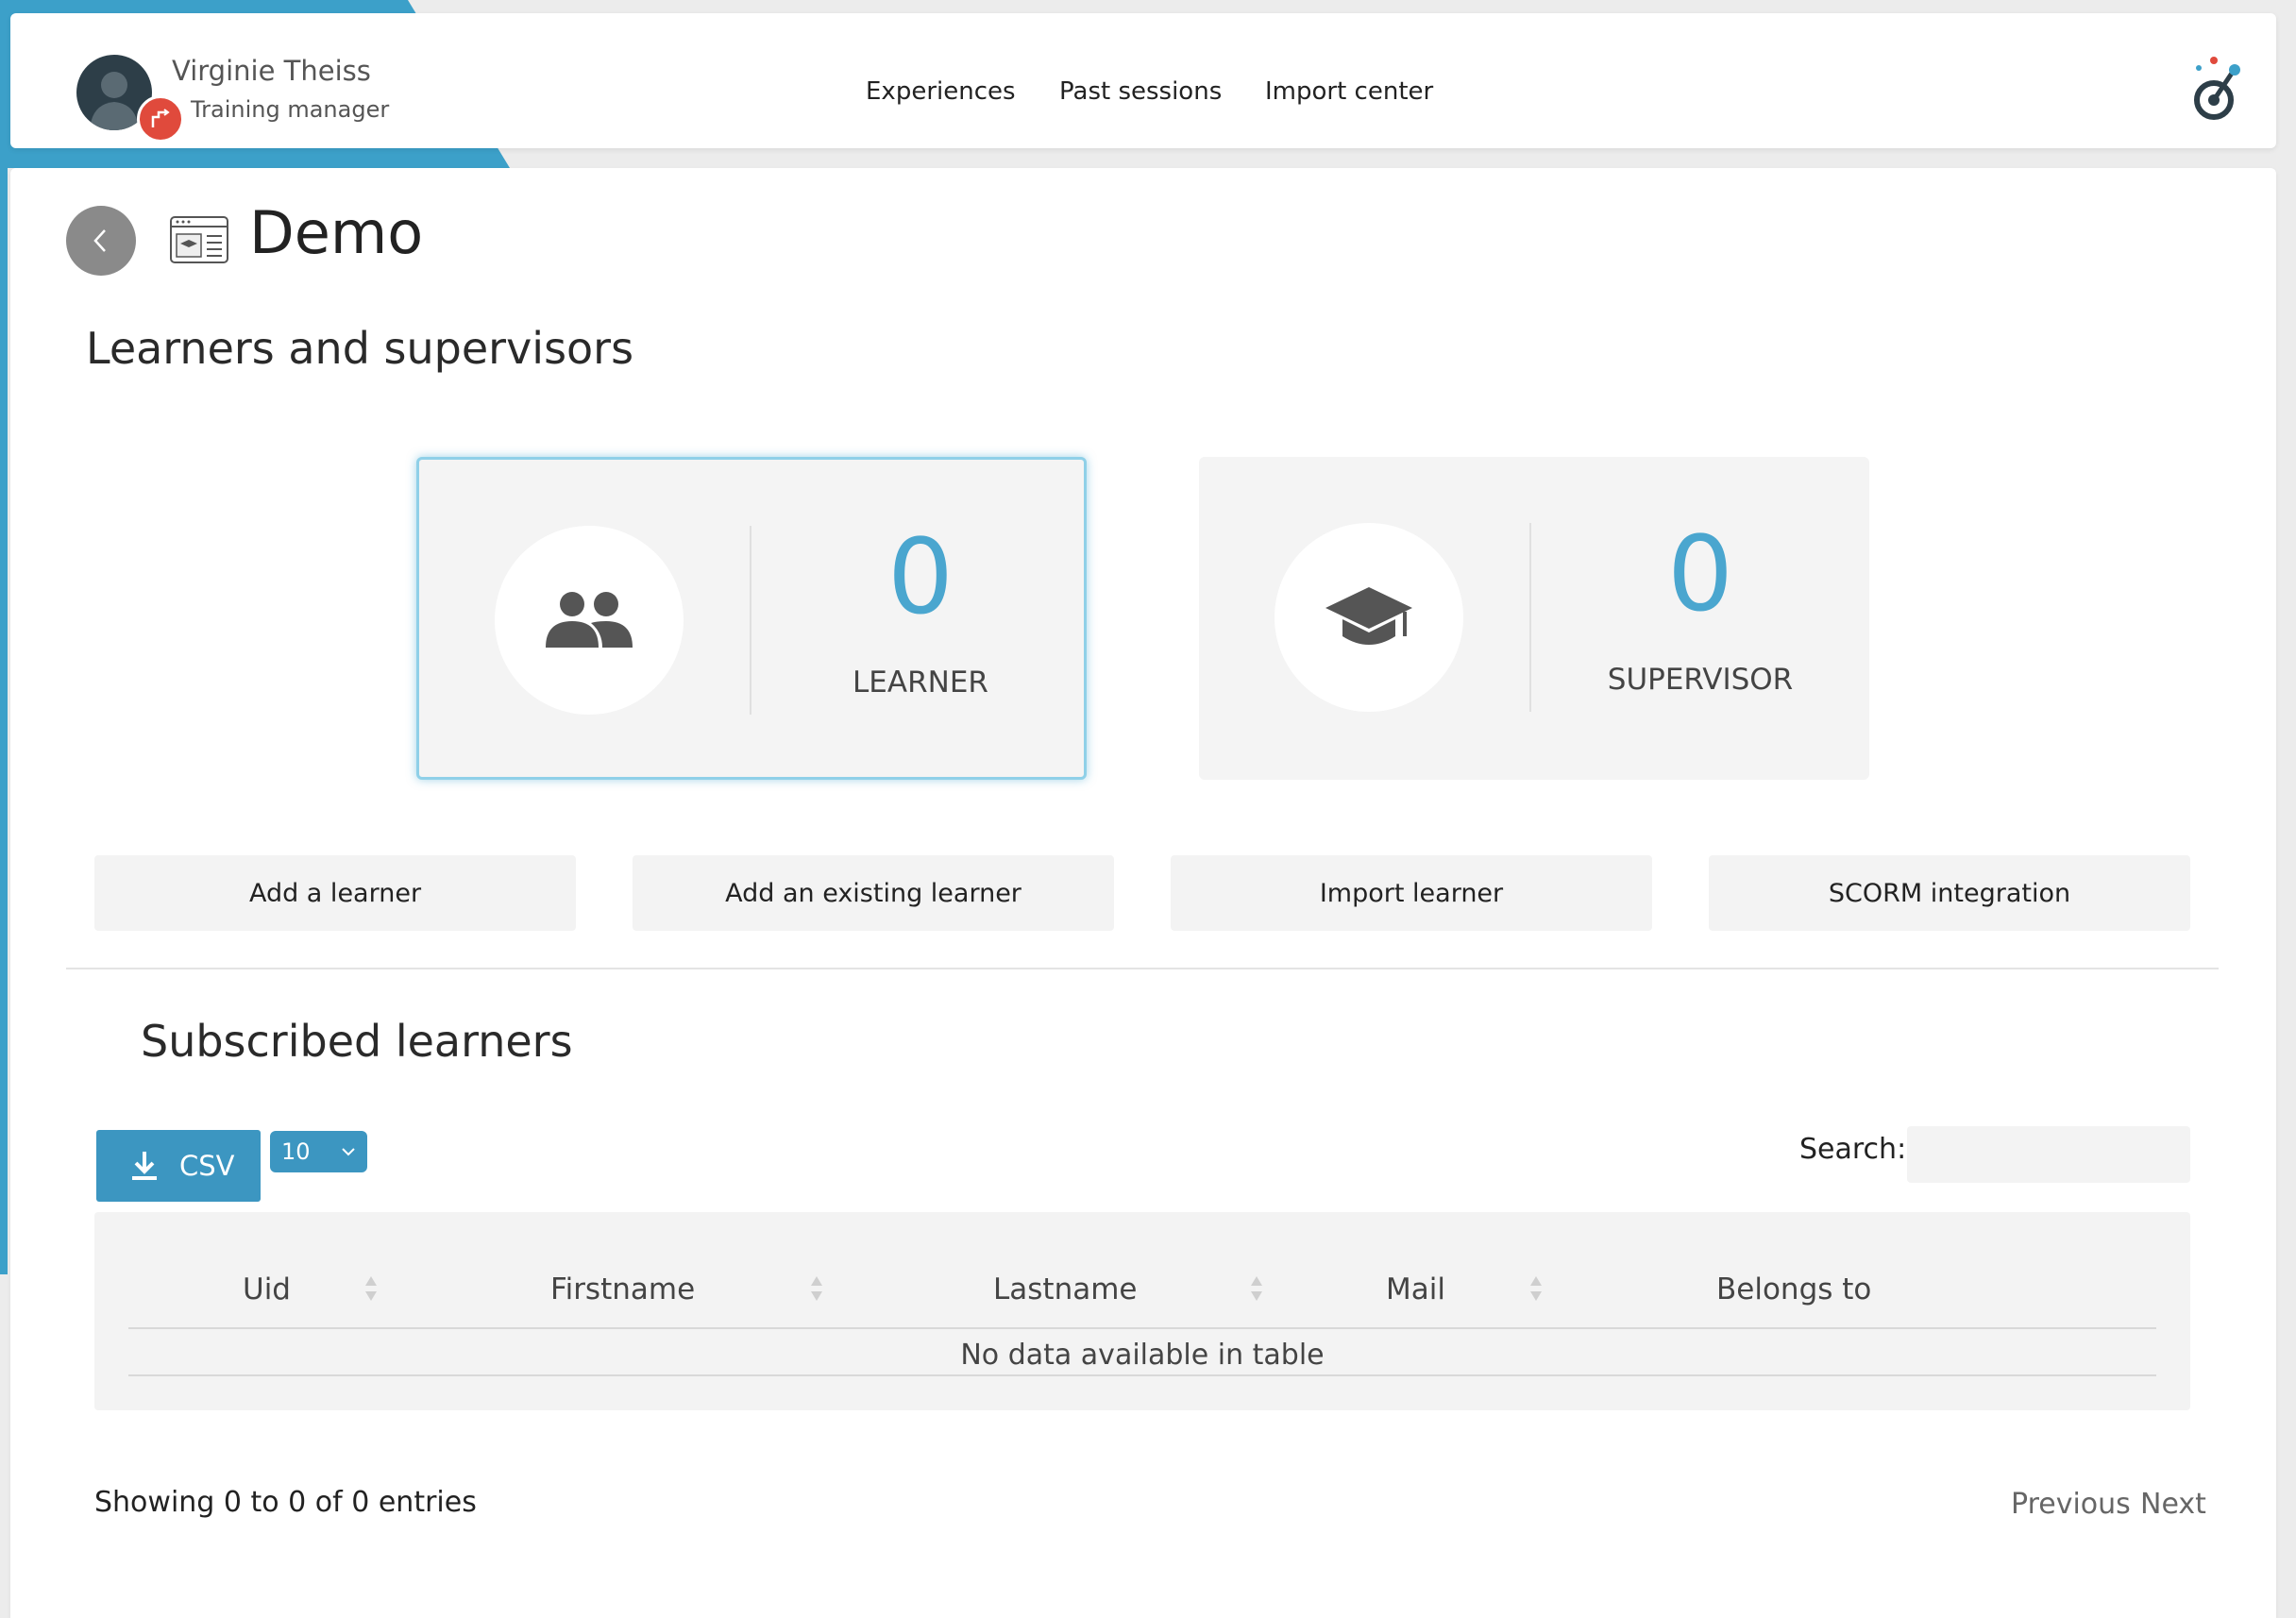 The height and width of the screenshot is (1618, 2296). What do you see at coordinates (290, 110) in the screenshot?
I see `user-role: Training manager` at bounding box center [290, 110].